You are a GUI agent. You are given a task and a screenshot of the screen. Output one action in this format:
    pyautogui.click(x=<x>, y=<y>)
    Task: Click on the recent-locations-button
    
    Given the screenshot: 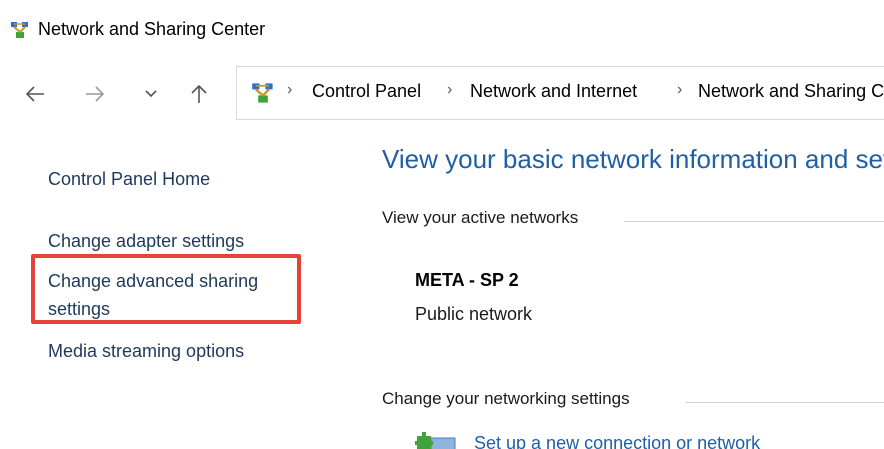 What is the action you would take?
    pyautogui.click(x=151, y=94)
    